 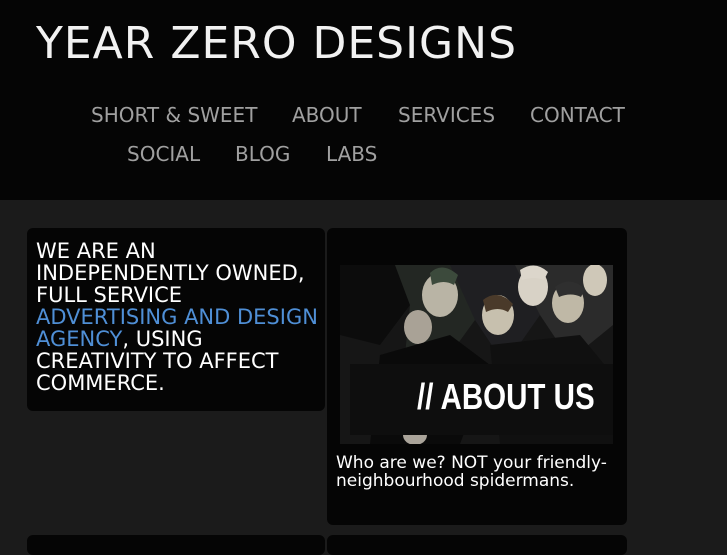 What do you see at coordinates (163, 154) in the screenshot?
I see `nav-social: SOCIAL` at bounding box center [163, 154].